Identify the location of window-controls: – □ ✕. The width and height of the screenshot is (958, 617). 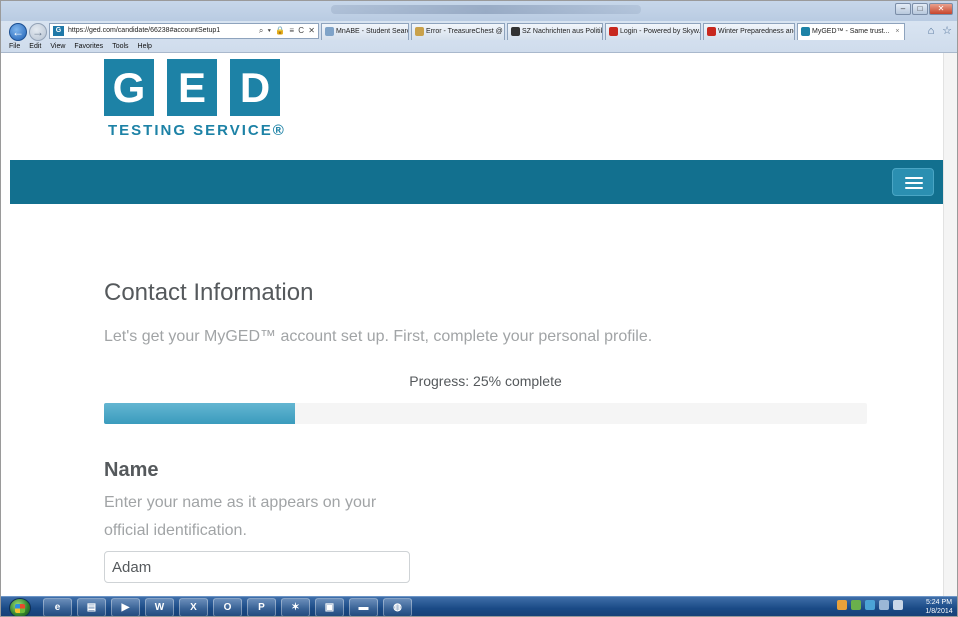
(924, 9).